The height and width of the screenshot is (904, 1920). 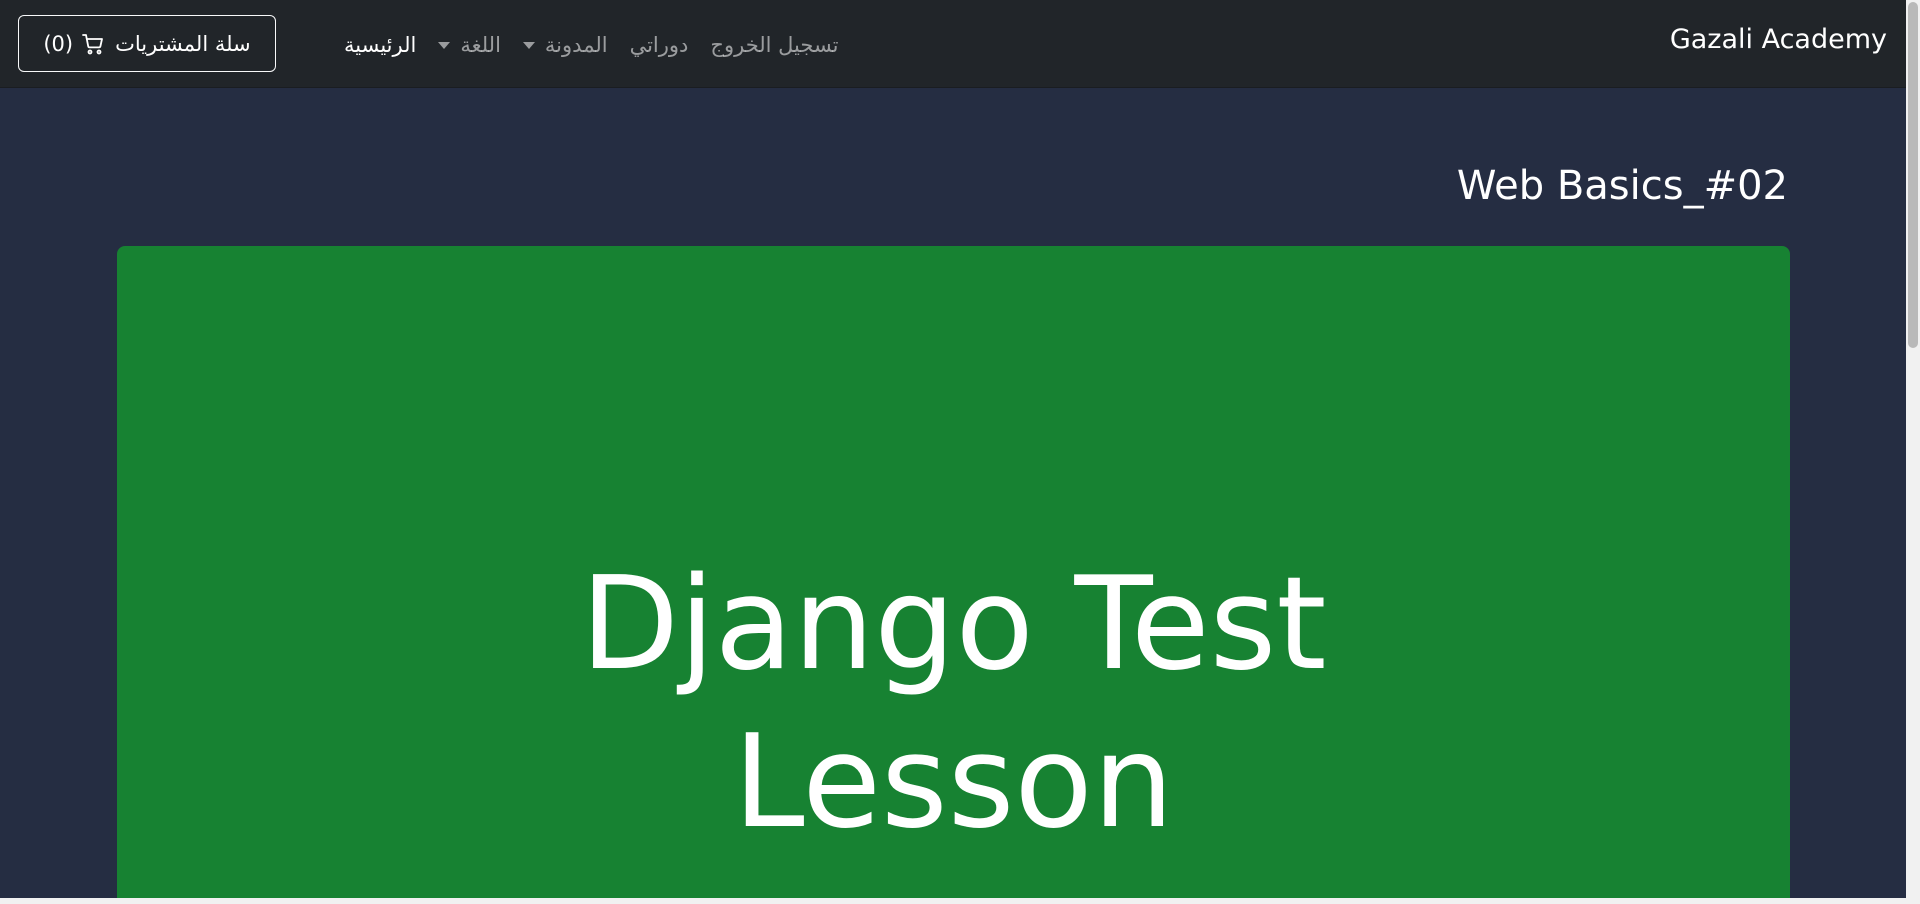 I want to click on brand-logo: Gazali Academy, so click(x=1778, y=40).